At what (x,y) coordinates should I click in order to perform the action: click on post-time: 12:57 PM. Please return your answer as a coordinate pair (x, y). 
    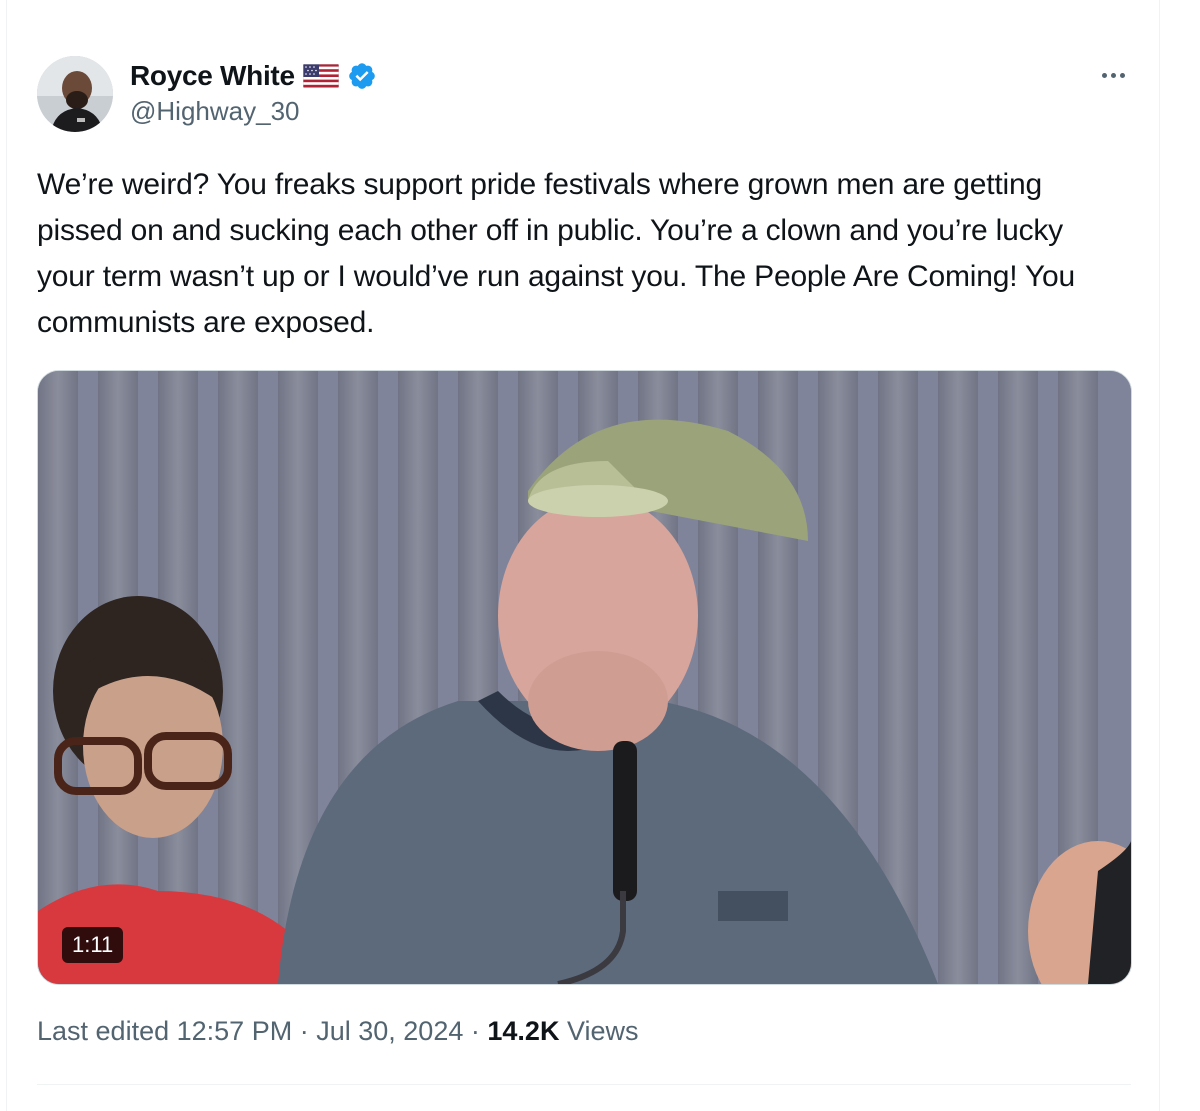
    Looking at the image, I should click on (235, 1031).